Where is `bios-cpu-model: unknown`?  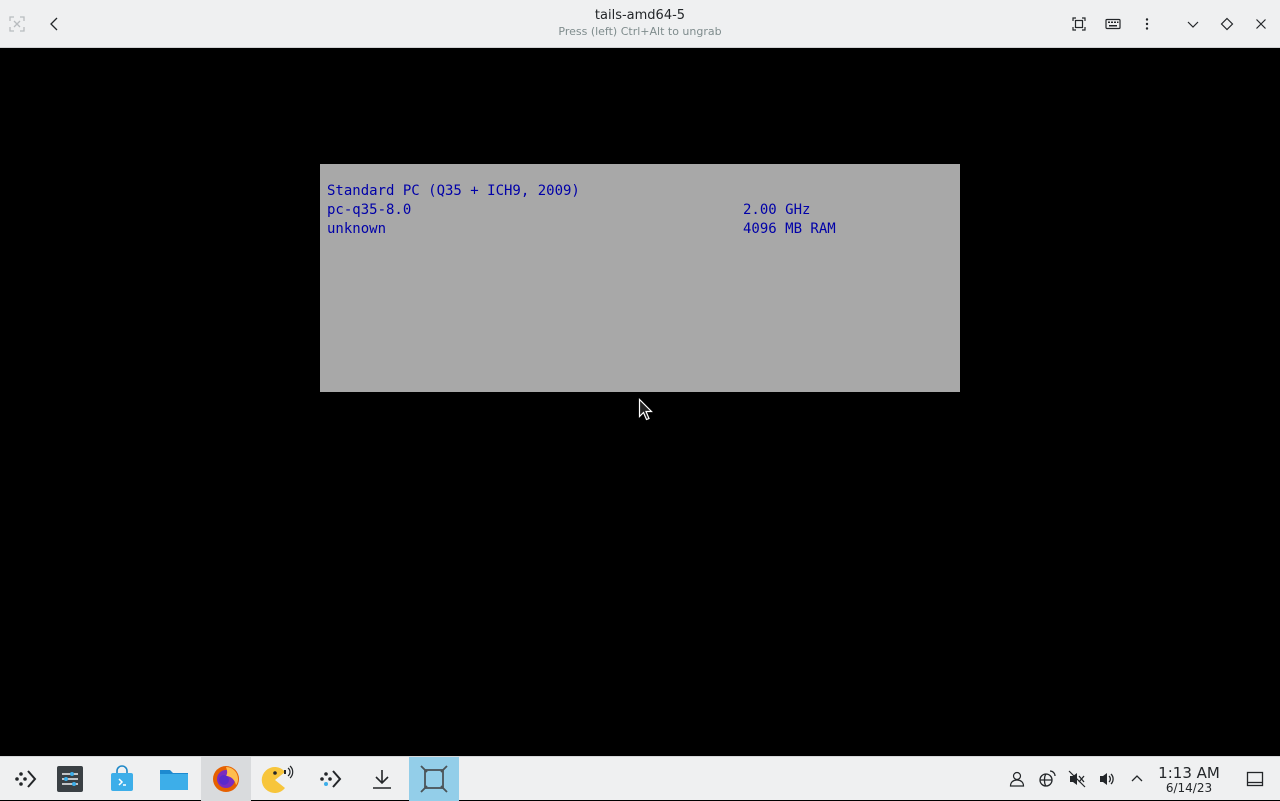 bios-cpu-model: unknown is located at coordinates (357, 229).